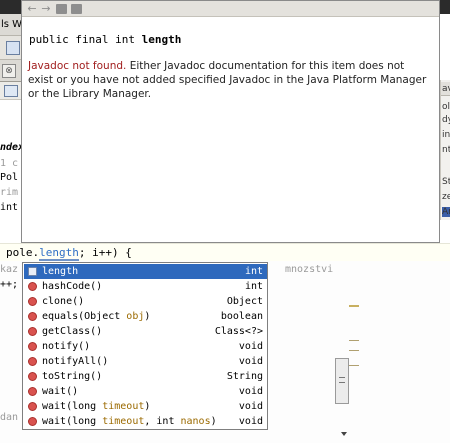 The height and width of the screenshot is (443, 450). Describe the element at coordinates (46, 8) in the screenshot. I see `forward-arrow-icon: →` at that location.